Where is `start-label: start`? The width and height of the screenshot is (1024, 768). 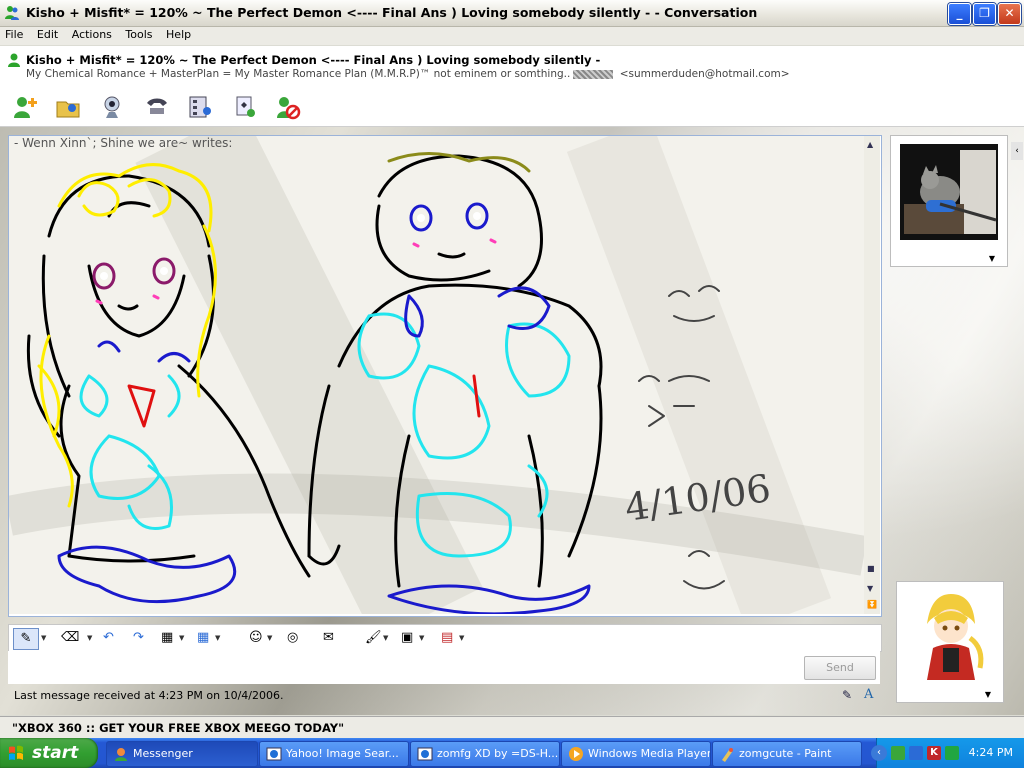
start-label: start is located at coordinates (55, 753).